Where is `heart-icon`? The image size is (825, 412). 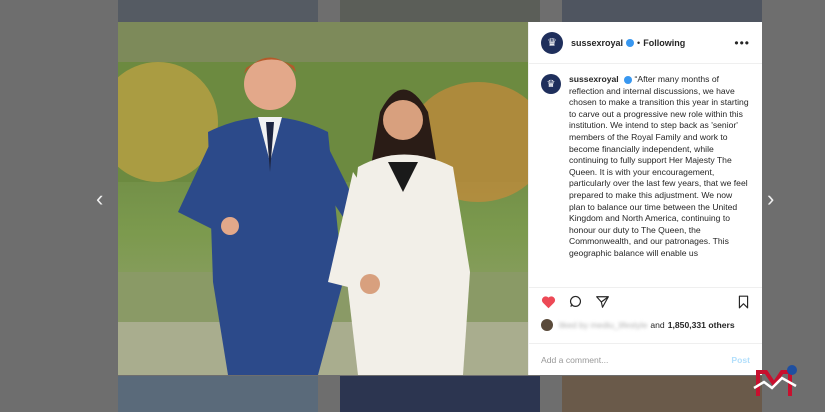
heart-icon is located at coordinates (548, 302).